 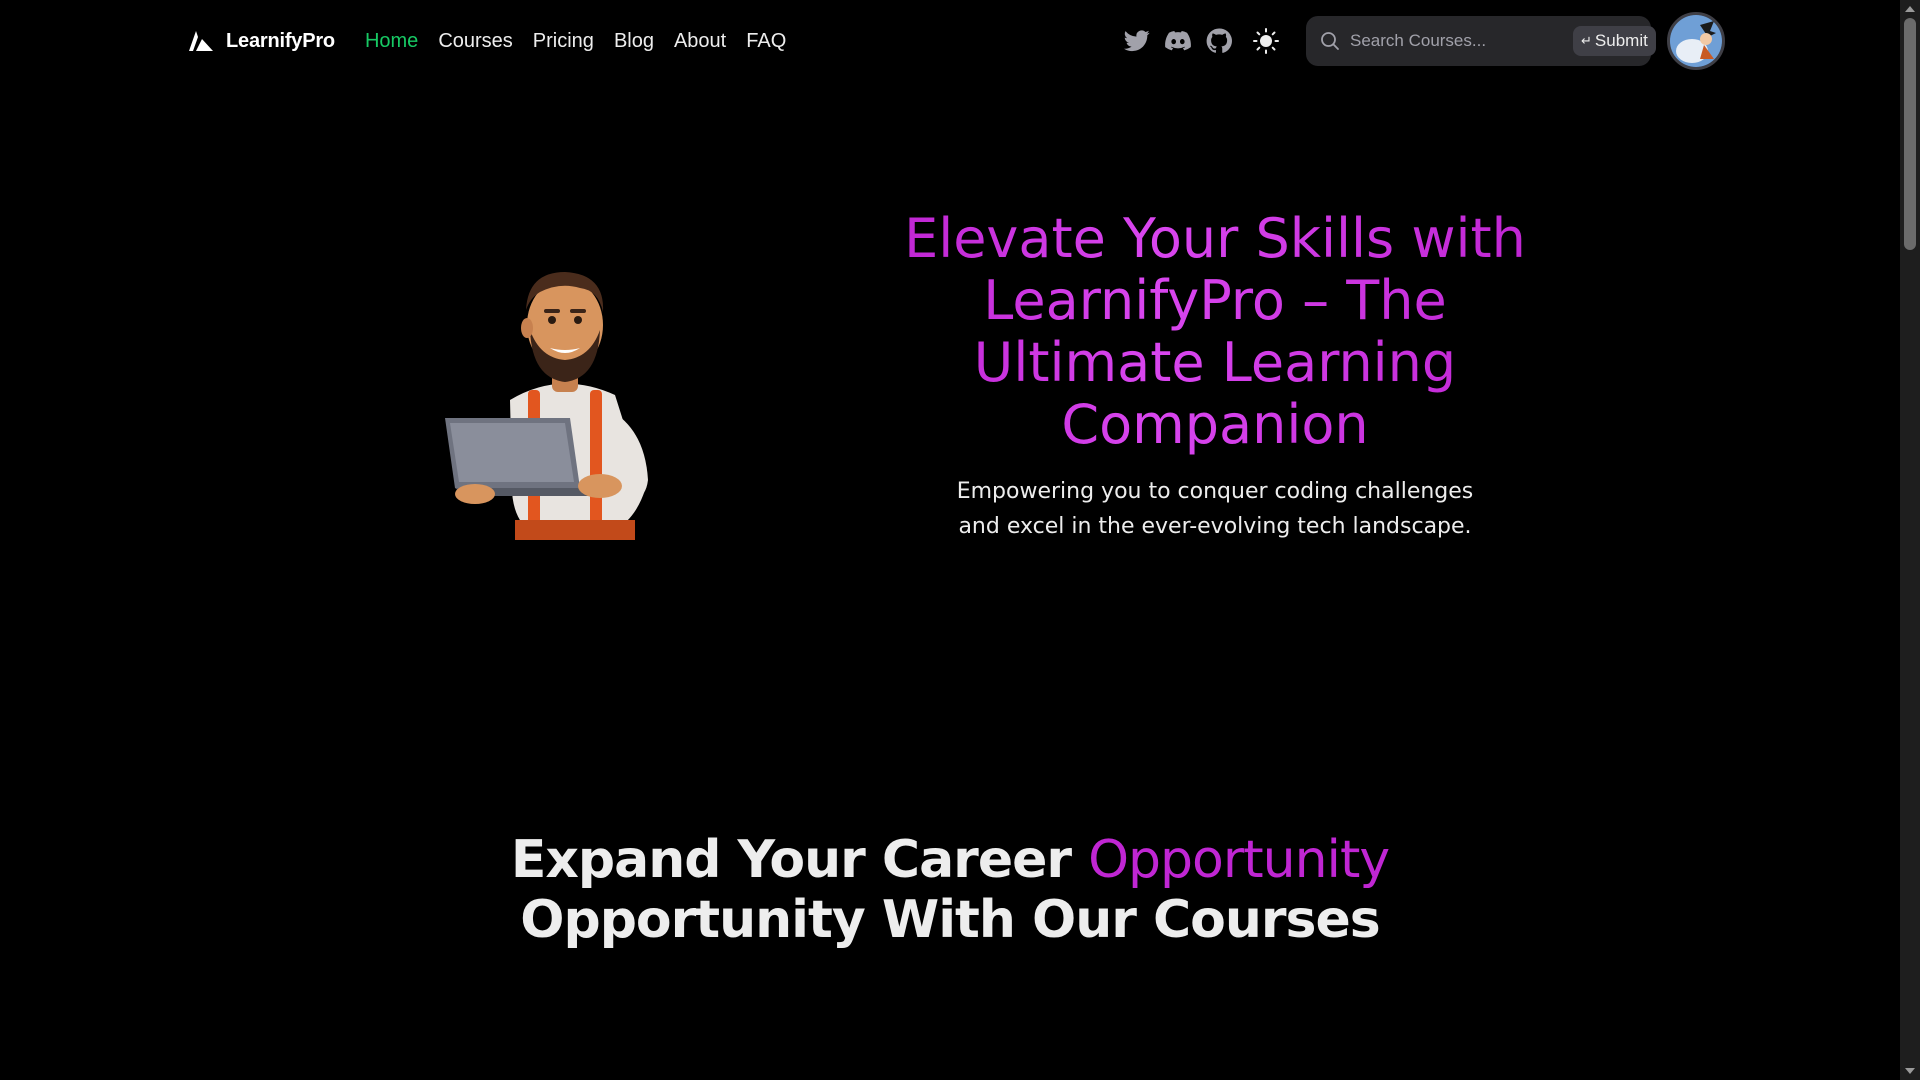 What do you see at coordinates (1266, 41) in the screenshot?
I see `sun-icon` at bounding box center [1266, 41].